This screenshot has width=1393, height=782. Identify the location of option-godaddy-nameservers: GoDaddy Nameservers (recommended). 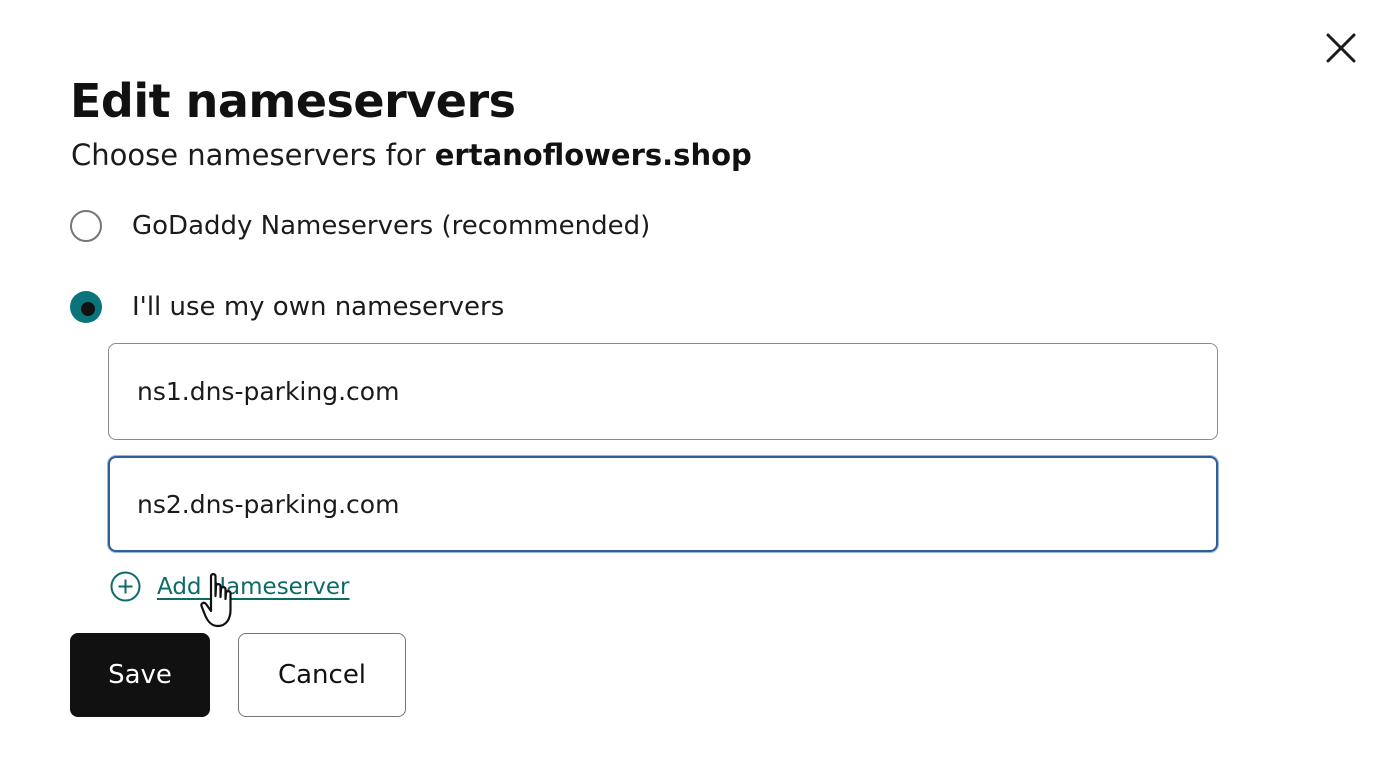
(360, 226).